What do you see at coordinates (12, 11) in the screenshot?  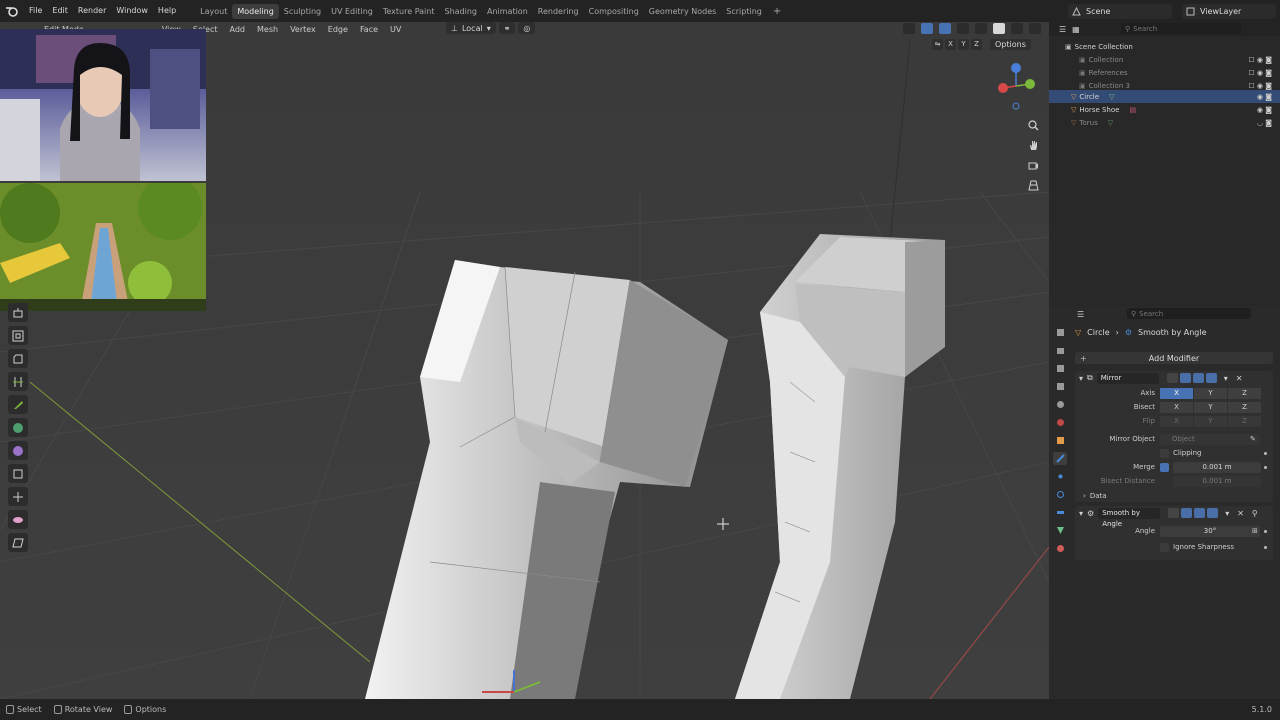 I see `blender-logo-icon` at bounding box center [12, 11].